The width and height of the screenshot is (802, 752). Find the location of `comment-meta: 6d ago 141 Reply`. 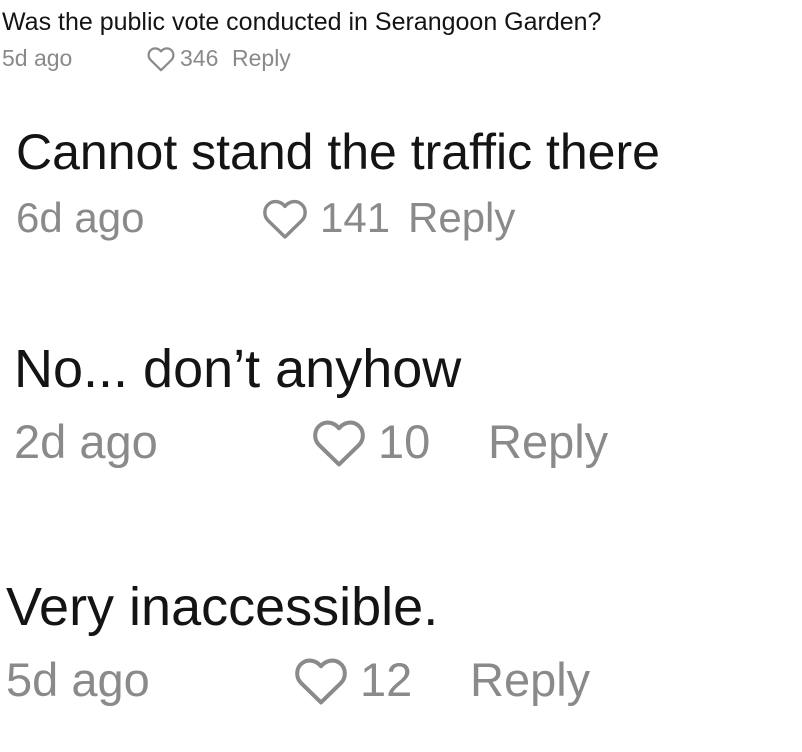

comment-meta: 6d ago 141 Reply is located at coordinates (338, 218).